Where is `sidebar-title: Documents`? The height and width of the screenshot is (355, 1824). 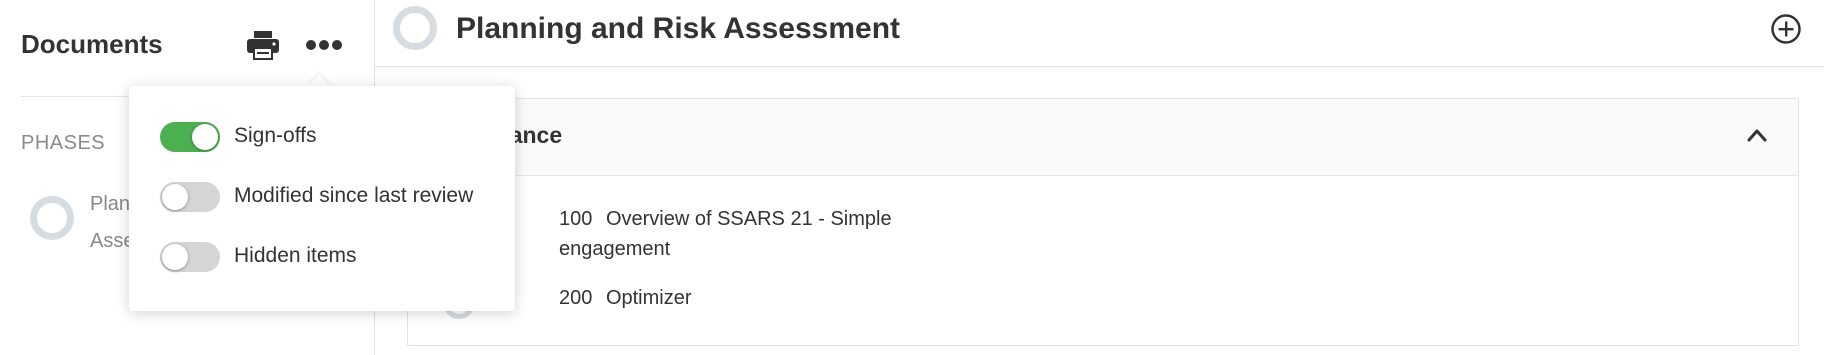 sidebar-title: Documents is located at coordinates (92, 44).